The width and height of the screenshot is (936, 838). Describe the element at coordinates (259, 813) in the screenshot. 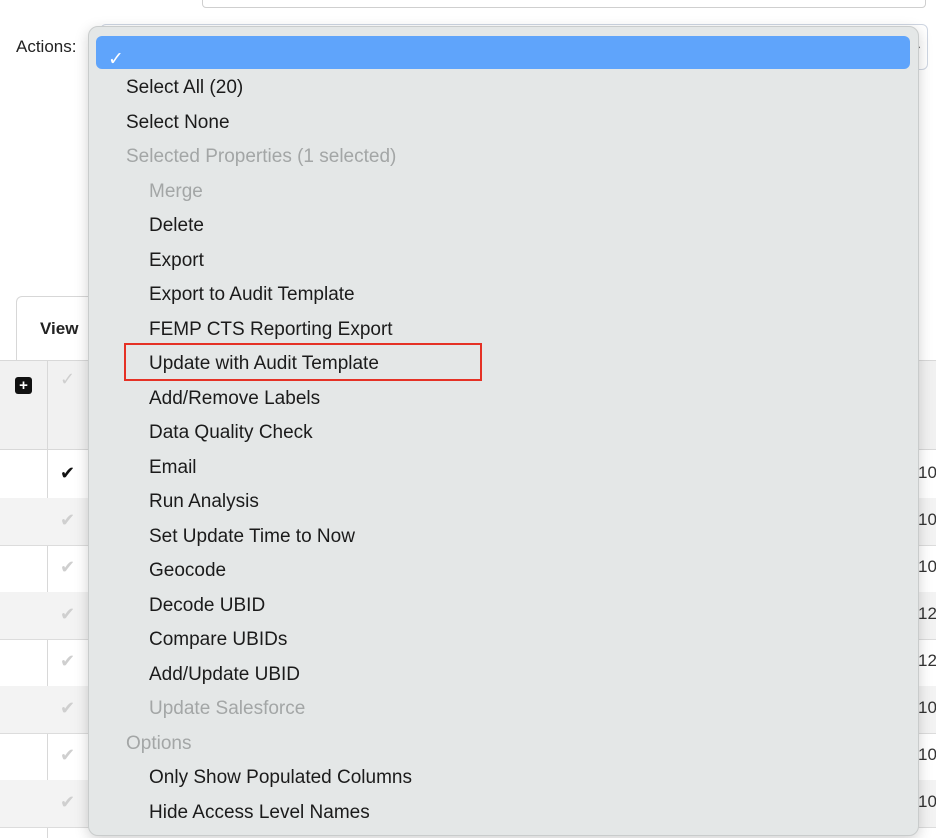

I see `dropdown-option: Hide Access Level Names` at that location.